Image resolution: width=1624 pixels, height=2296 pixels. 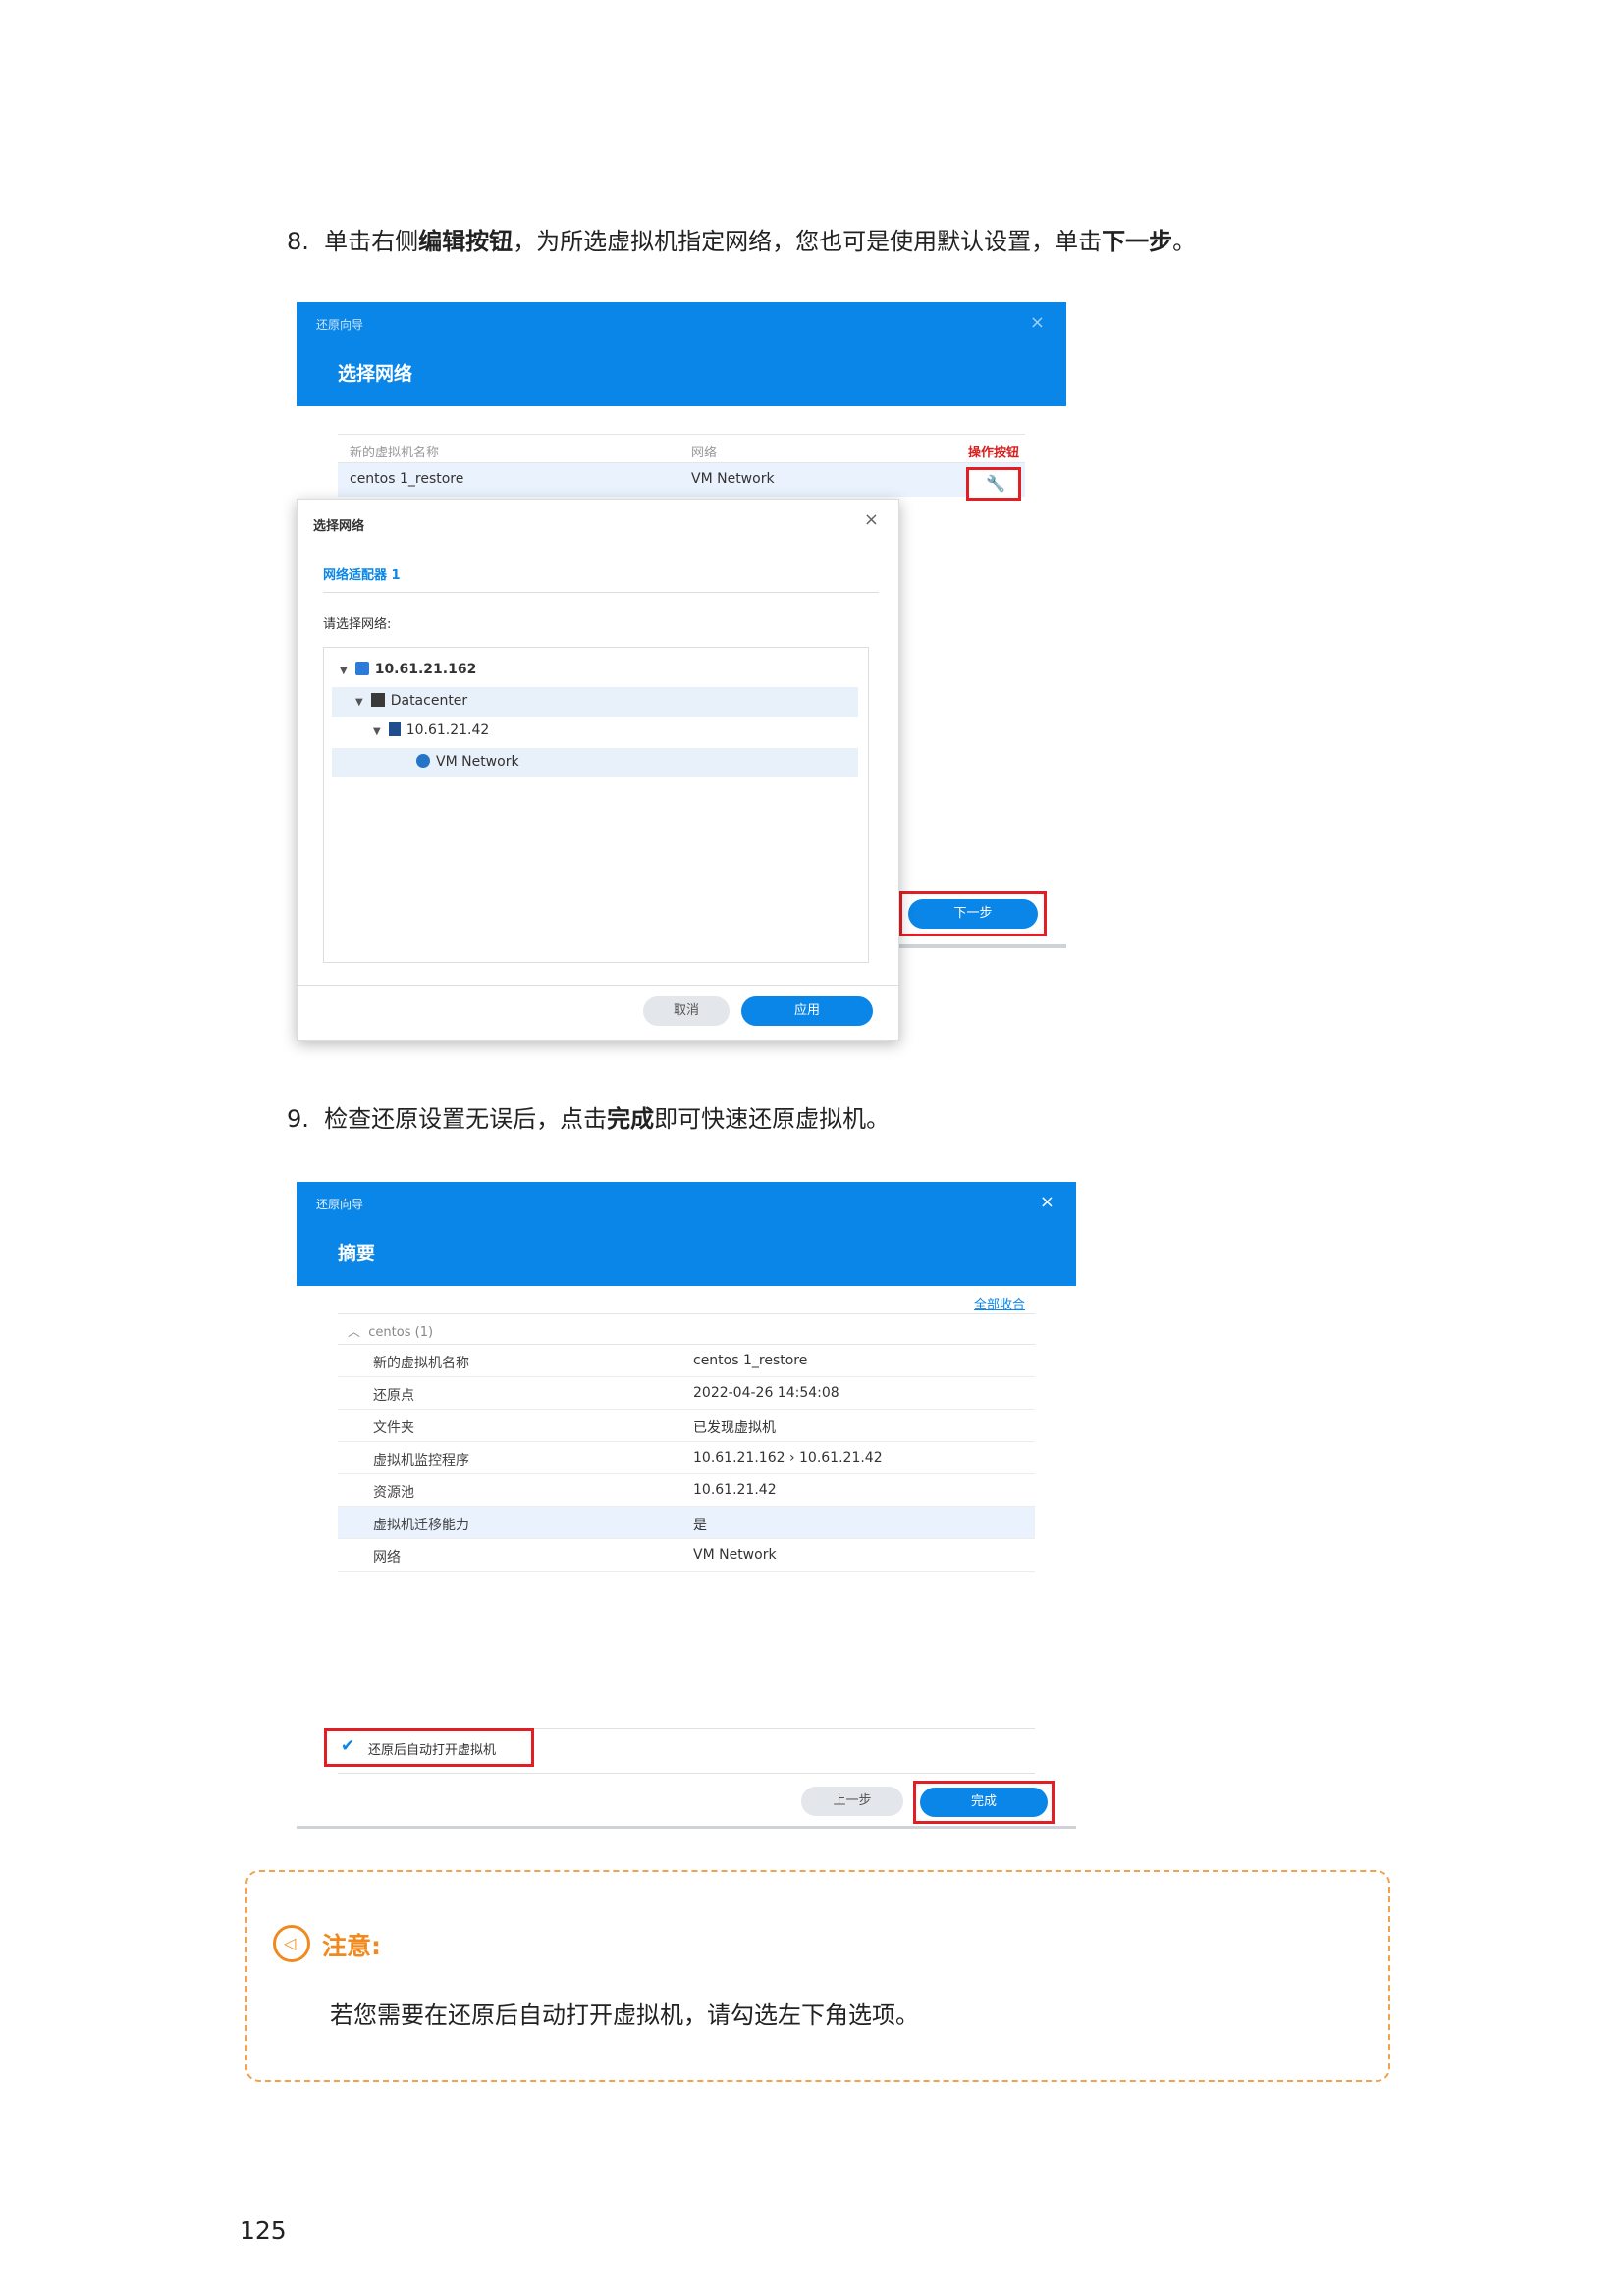 I want to click on summary-row: 虚拟机迁移能力 是, so click(x=686, y=1523).